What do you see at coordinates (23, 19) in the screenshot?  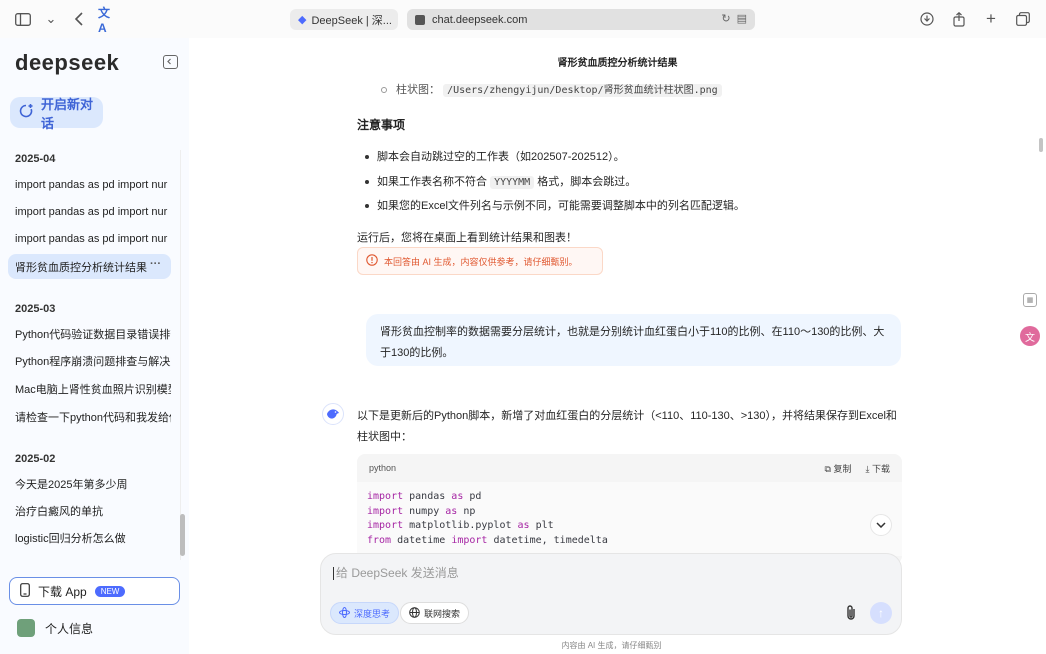 I see `sidebar-toggle-icon` at bounding box center [23, 19].